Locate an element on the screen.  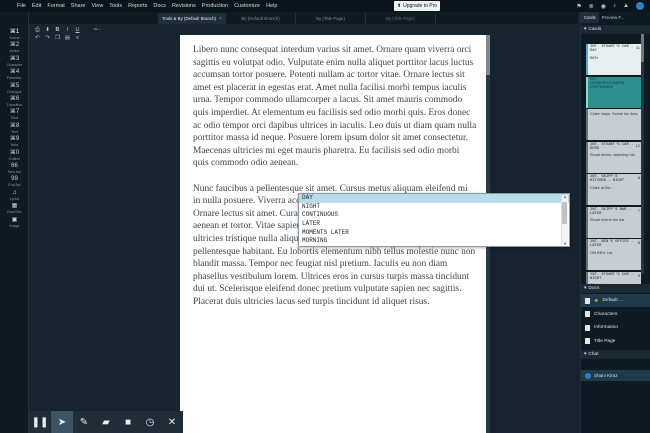
download-icon: ⬇ is located at coordinates (47, 30).